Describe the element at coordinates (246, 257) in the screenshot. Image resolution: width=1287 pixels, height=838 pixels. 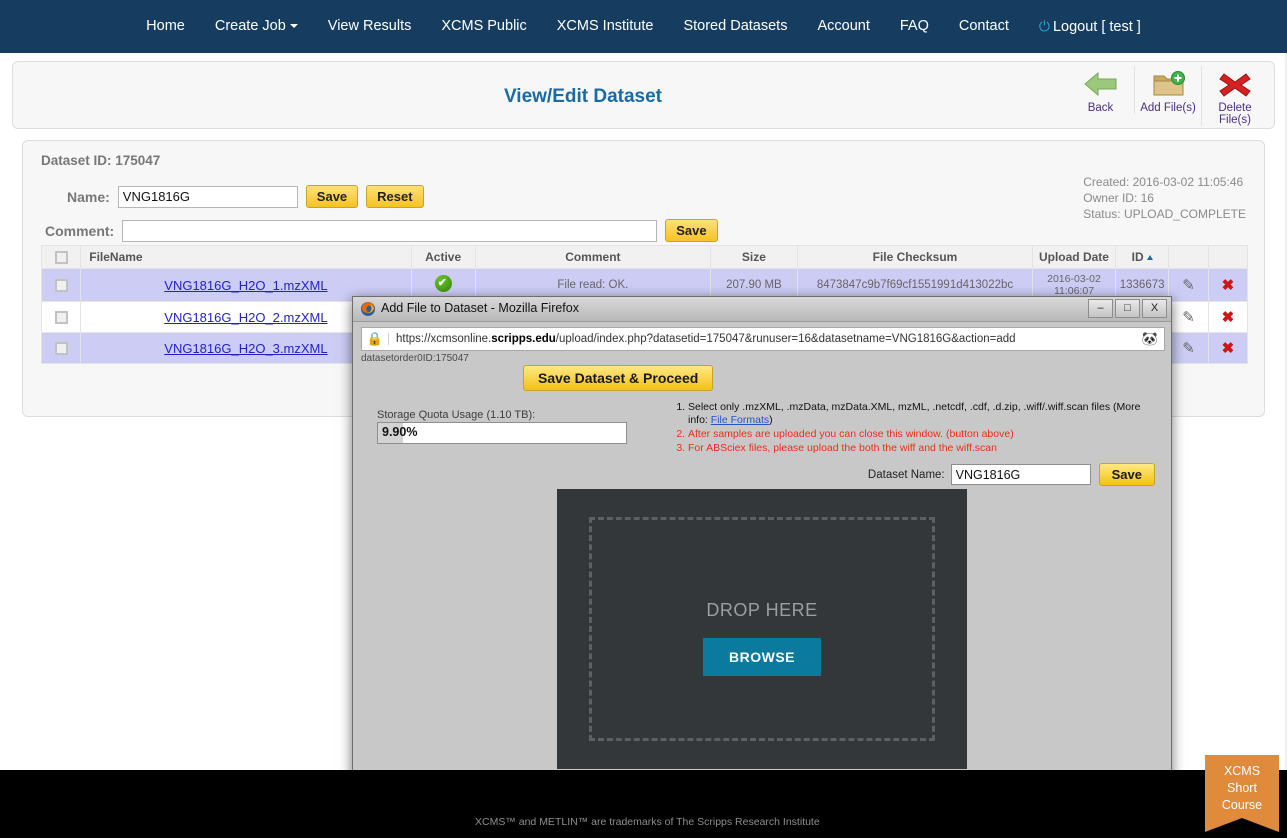
I see `column-filename: FileName` at that location.